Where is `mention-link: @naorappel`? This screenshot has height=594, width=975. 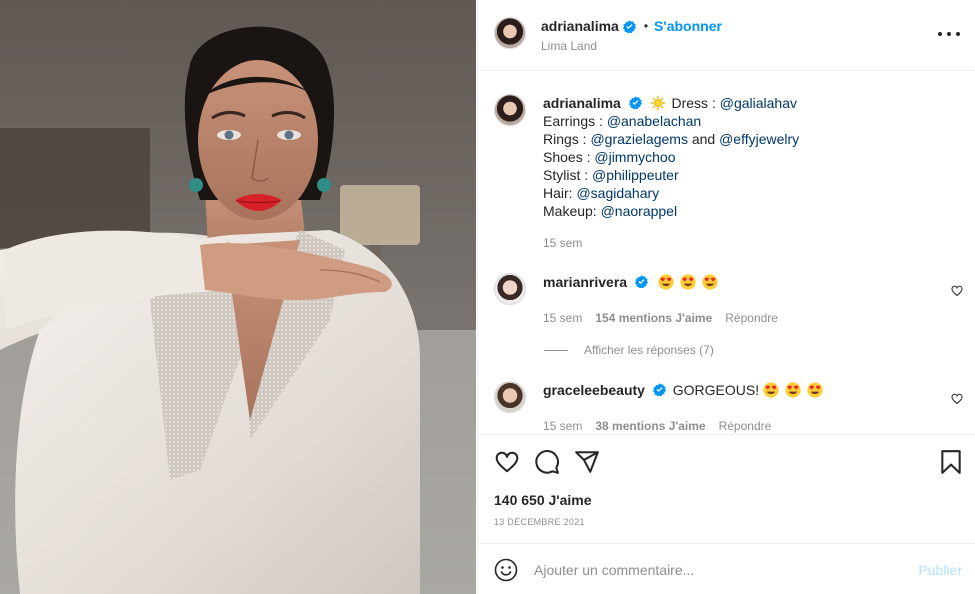
mention-link: @naorappel is located at coordinates (639, 211).